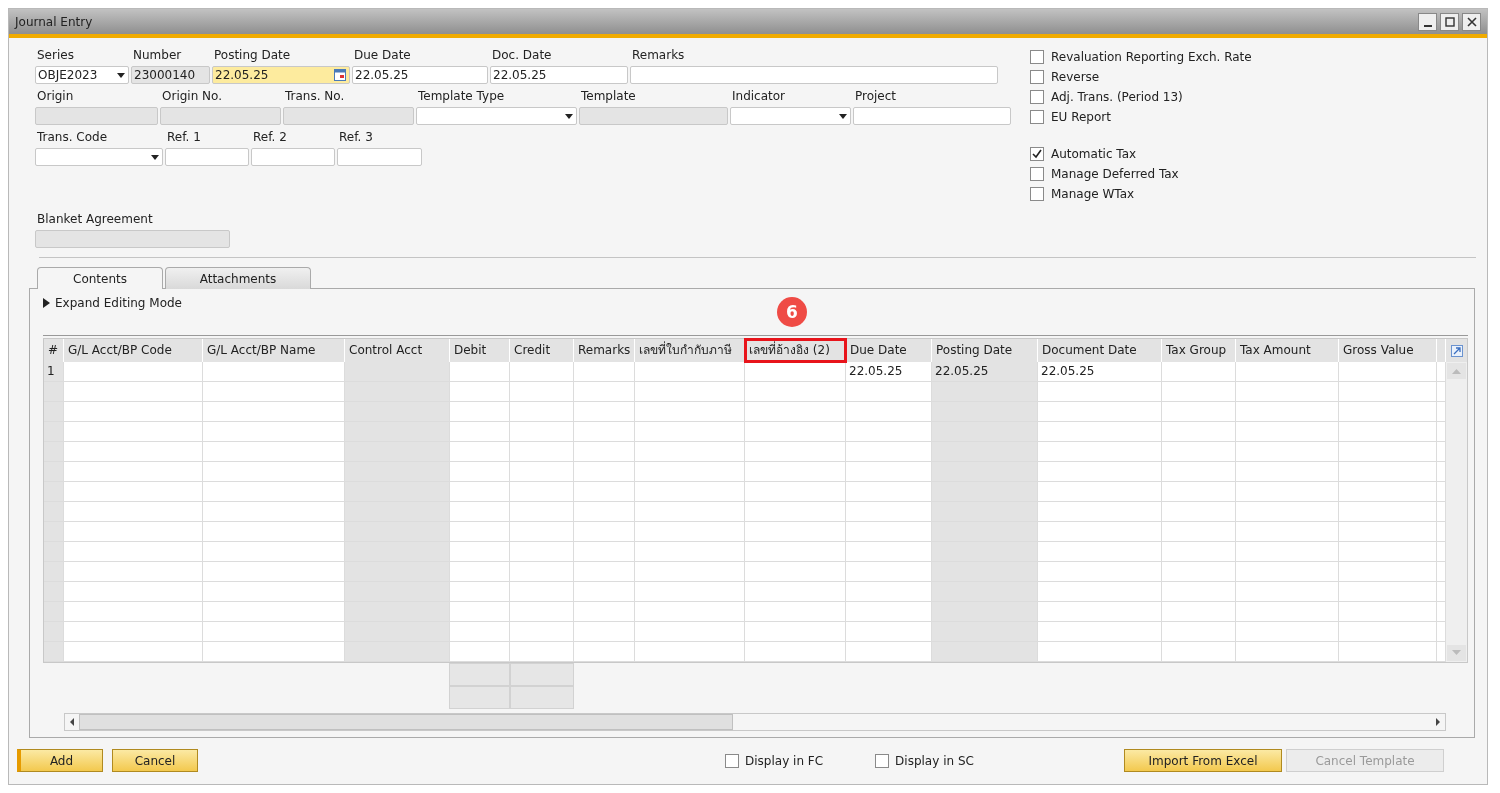  I want to click on field-label: Indicator, so click(758, 96).